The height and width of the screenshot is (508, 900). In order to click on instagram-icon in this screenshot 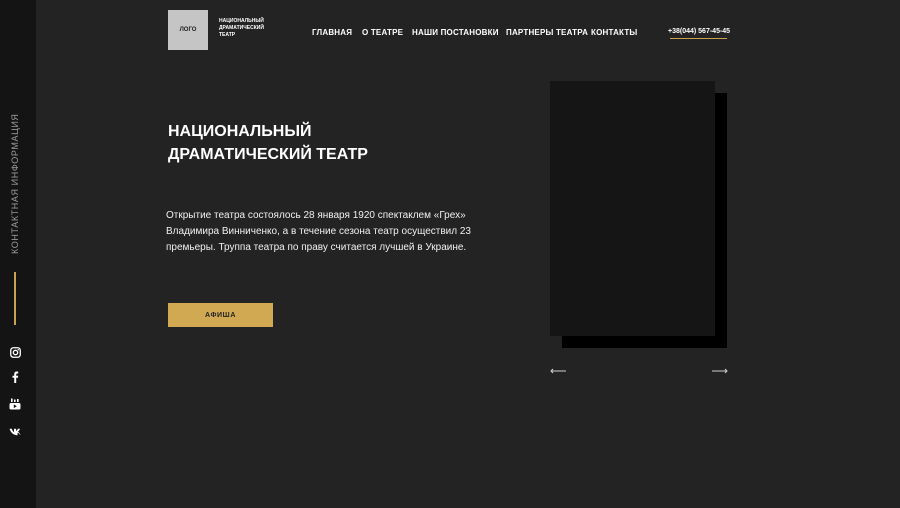, I will do `click(15, 352)`.